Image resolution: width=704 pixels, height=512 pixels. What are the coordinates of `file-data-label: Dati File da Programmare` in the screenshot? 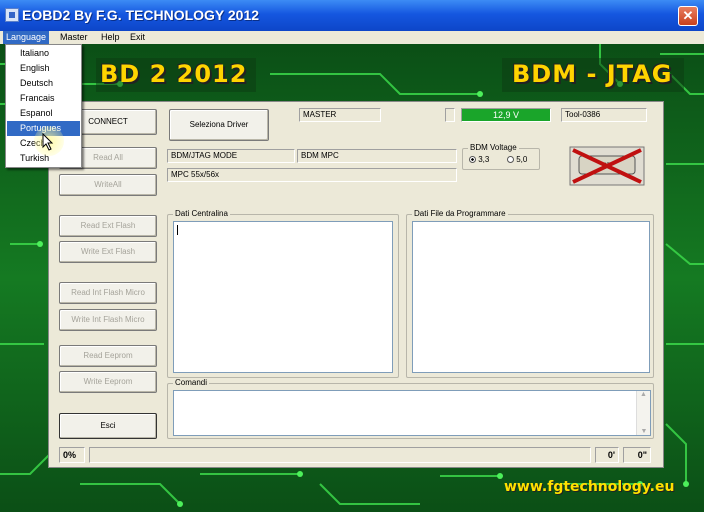 It's located at (460, 213).